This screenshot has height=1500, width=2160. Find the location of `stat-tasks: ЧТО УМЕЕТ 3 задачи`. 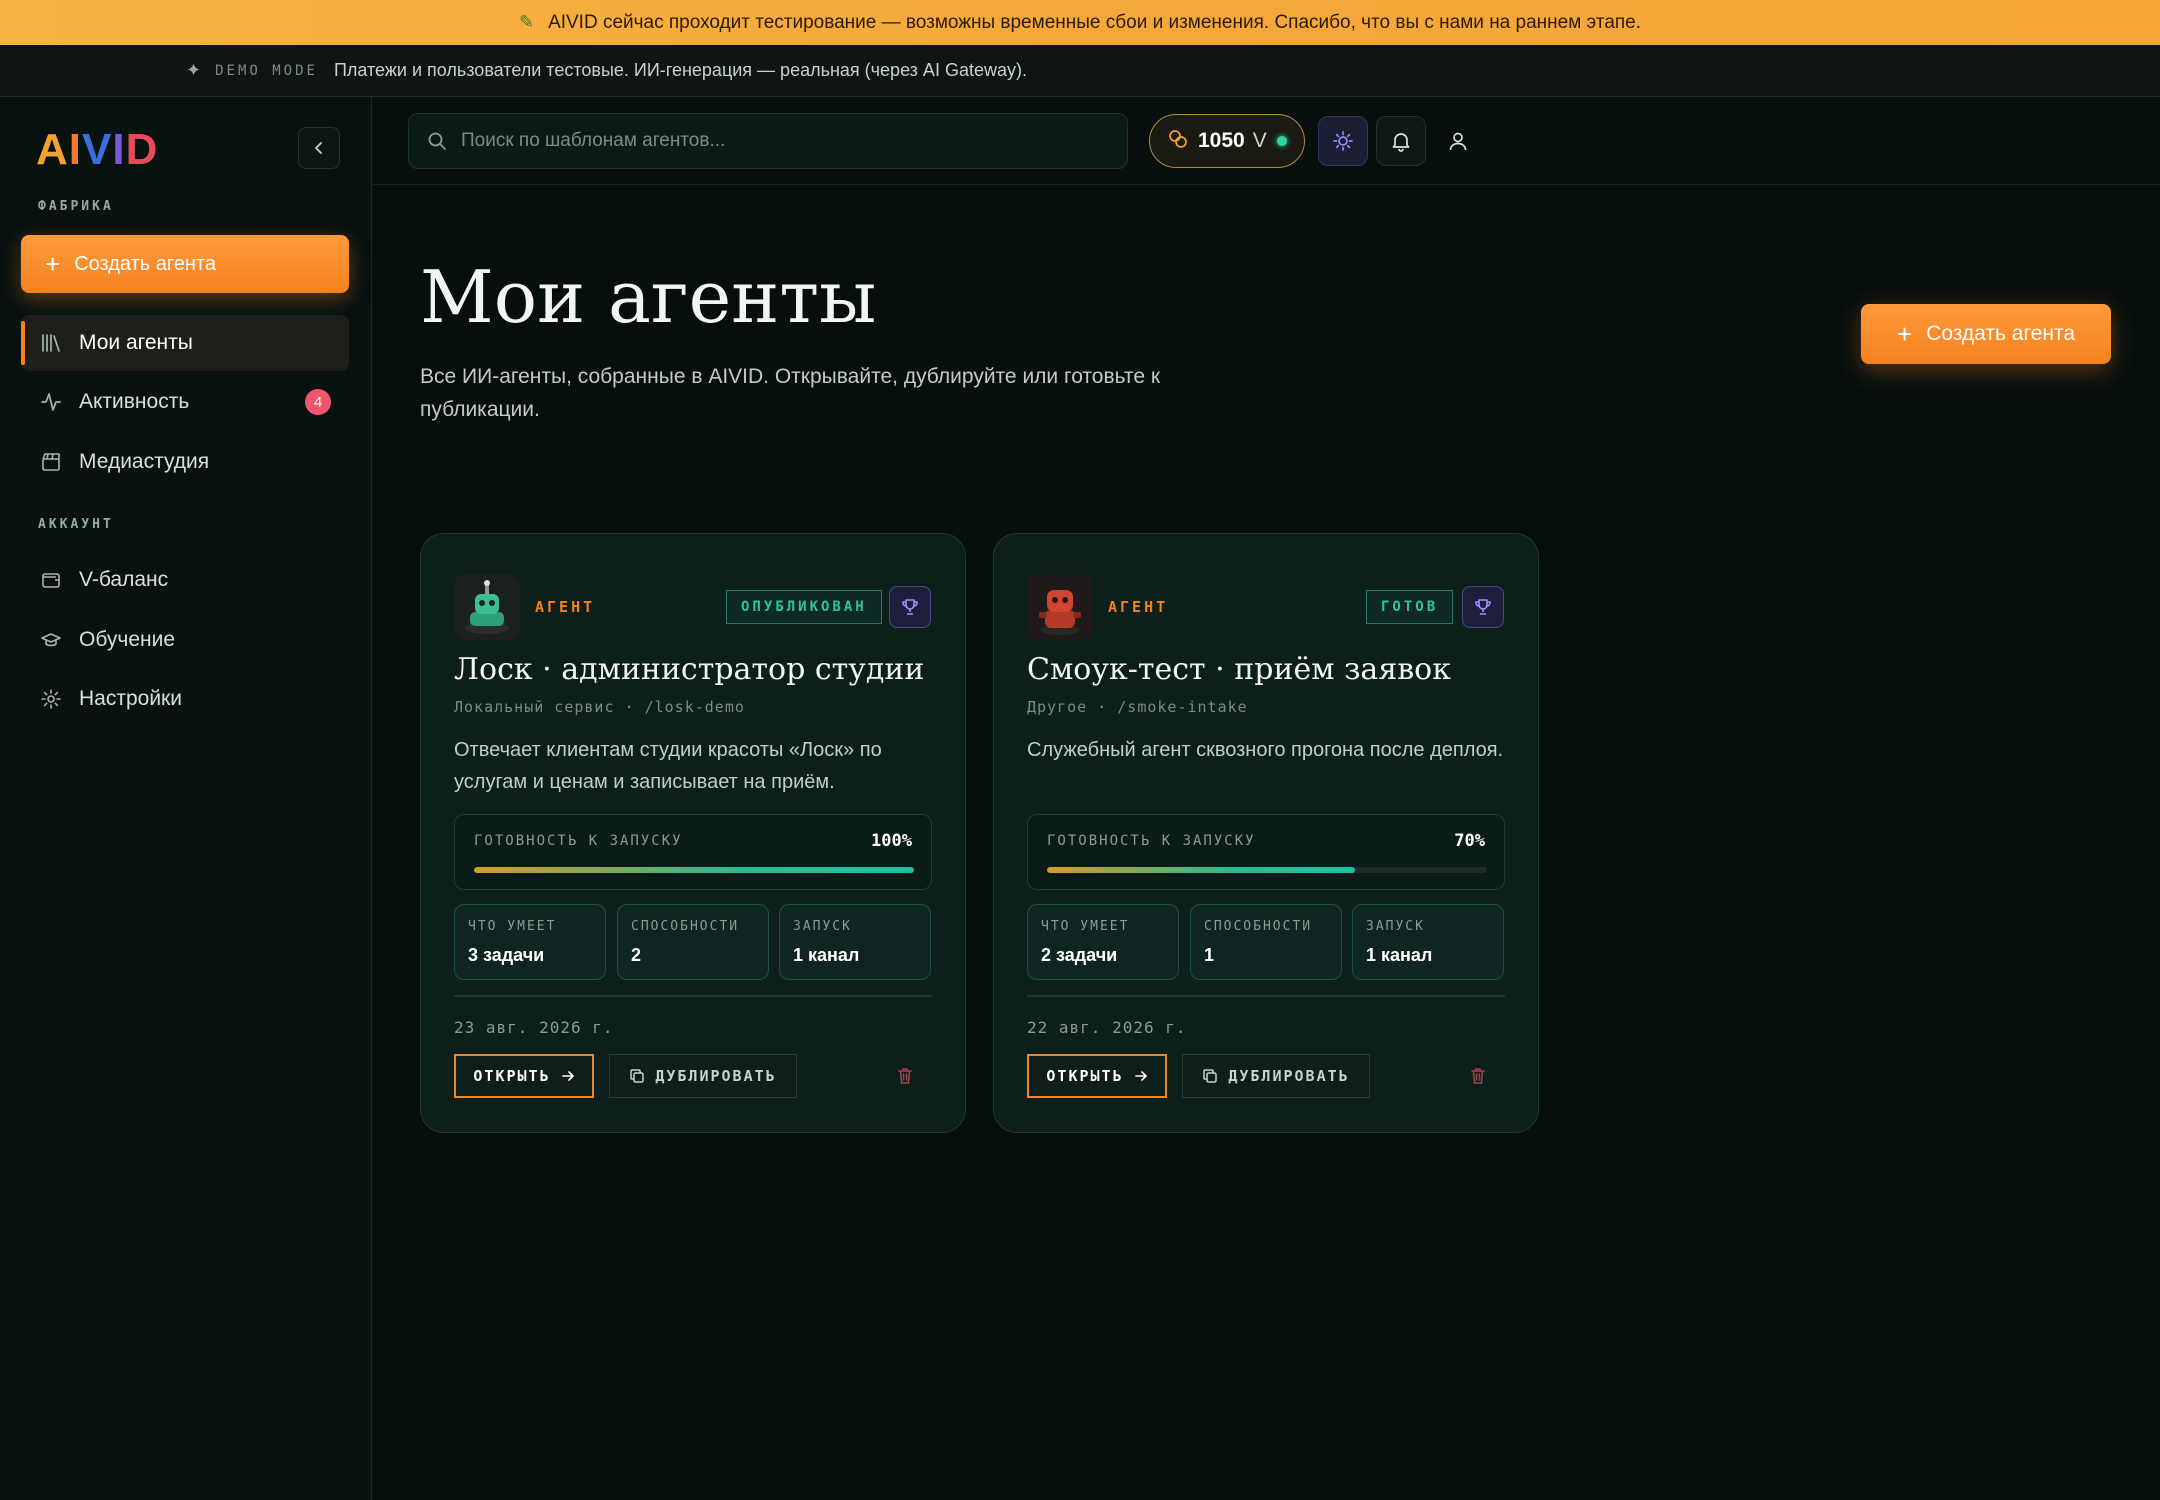

stat-tasks: ЧТО УМЕЕТ 3 задачи is located at coordinates (530, 942).